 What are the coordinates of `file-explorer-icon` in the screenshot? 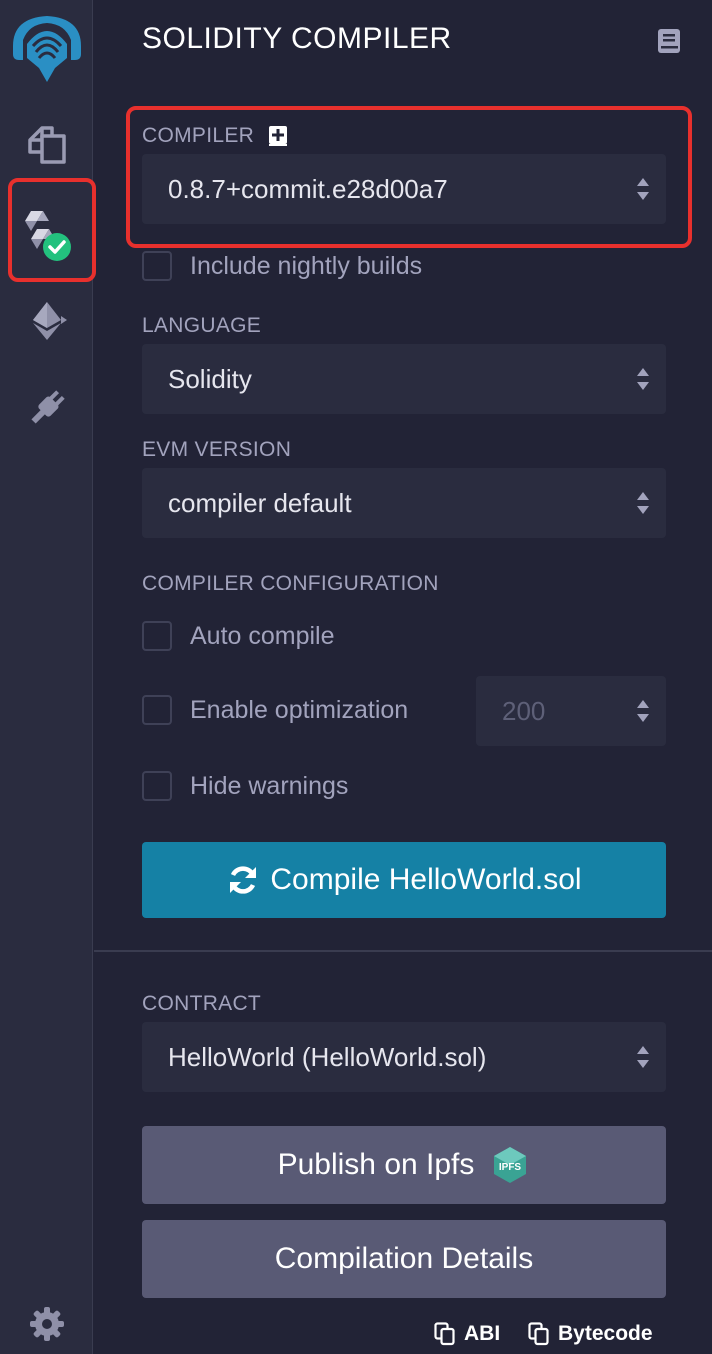 It's located at (46, 142).